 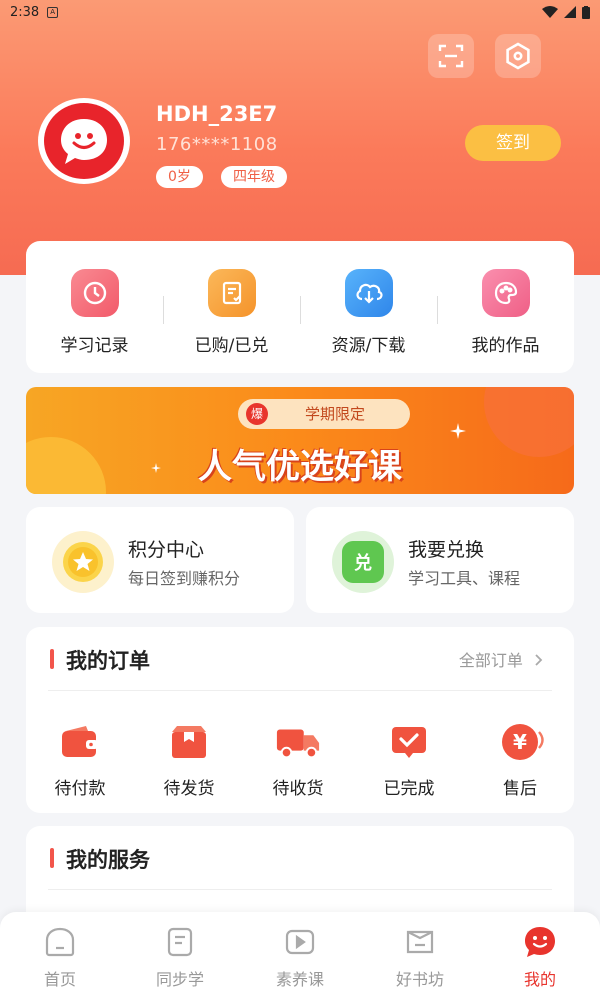 I want to click on settings-button, so click(x=518, y=56).